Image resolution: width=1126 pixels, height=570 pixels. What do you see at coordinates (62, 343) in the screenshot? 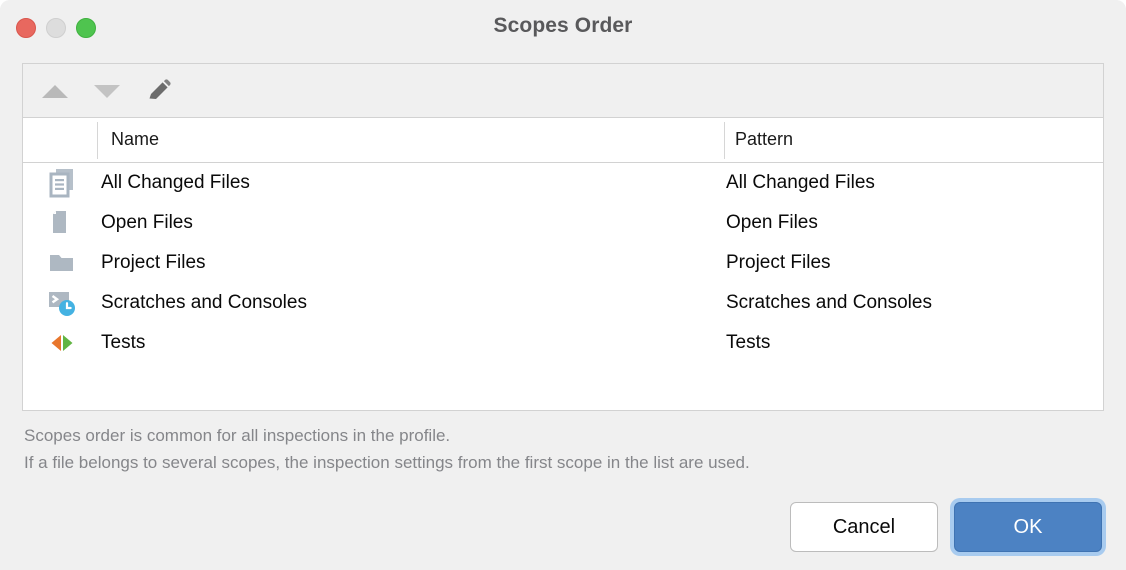
I see `tests-icon` at bounding box center [62, 343].